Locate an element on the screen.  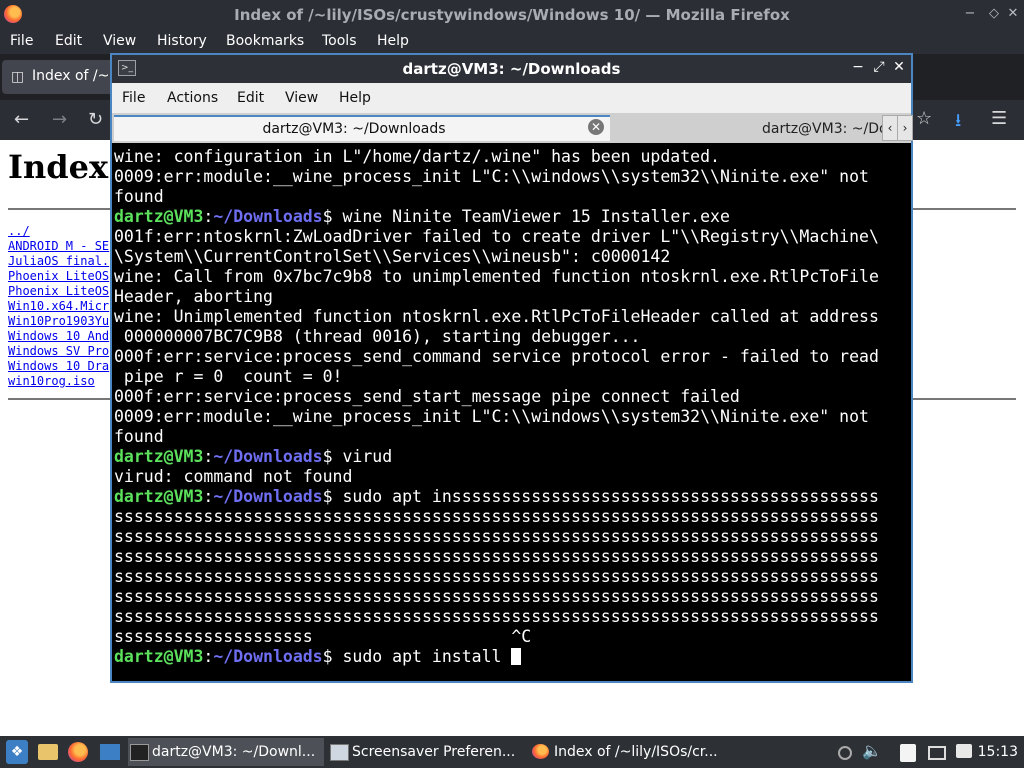
file-link: Win10Pro1903Yu is located at coordinates (58, 321).